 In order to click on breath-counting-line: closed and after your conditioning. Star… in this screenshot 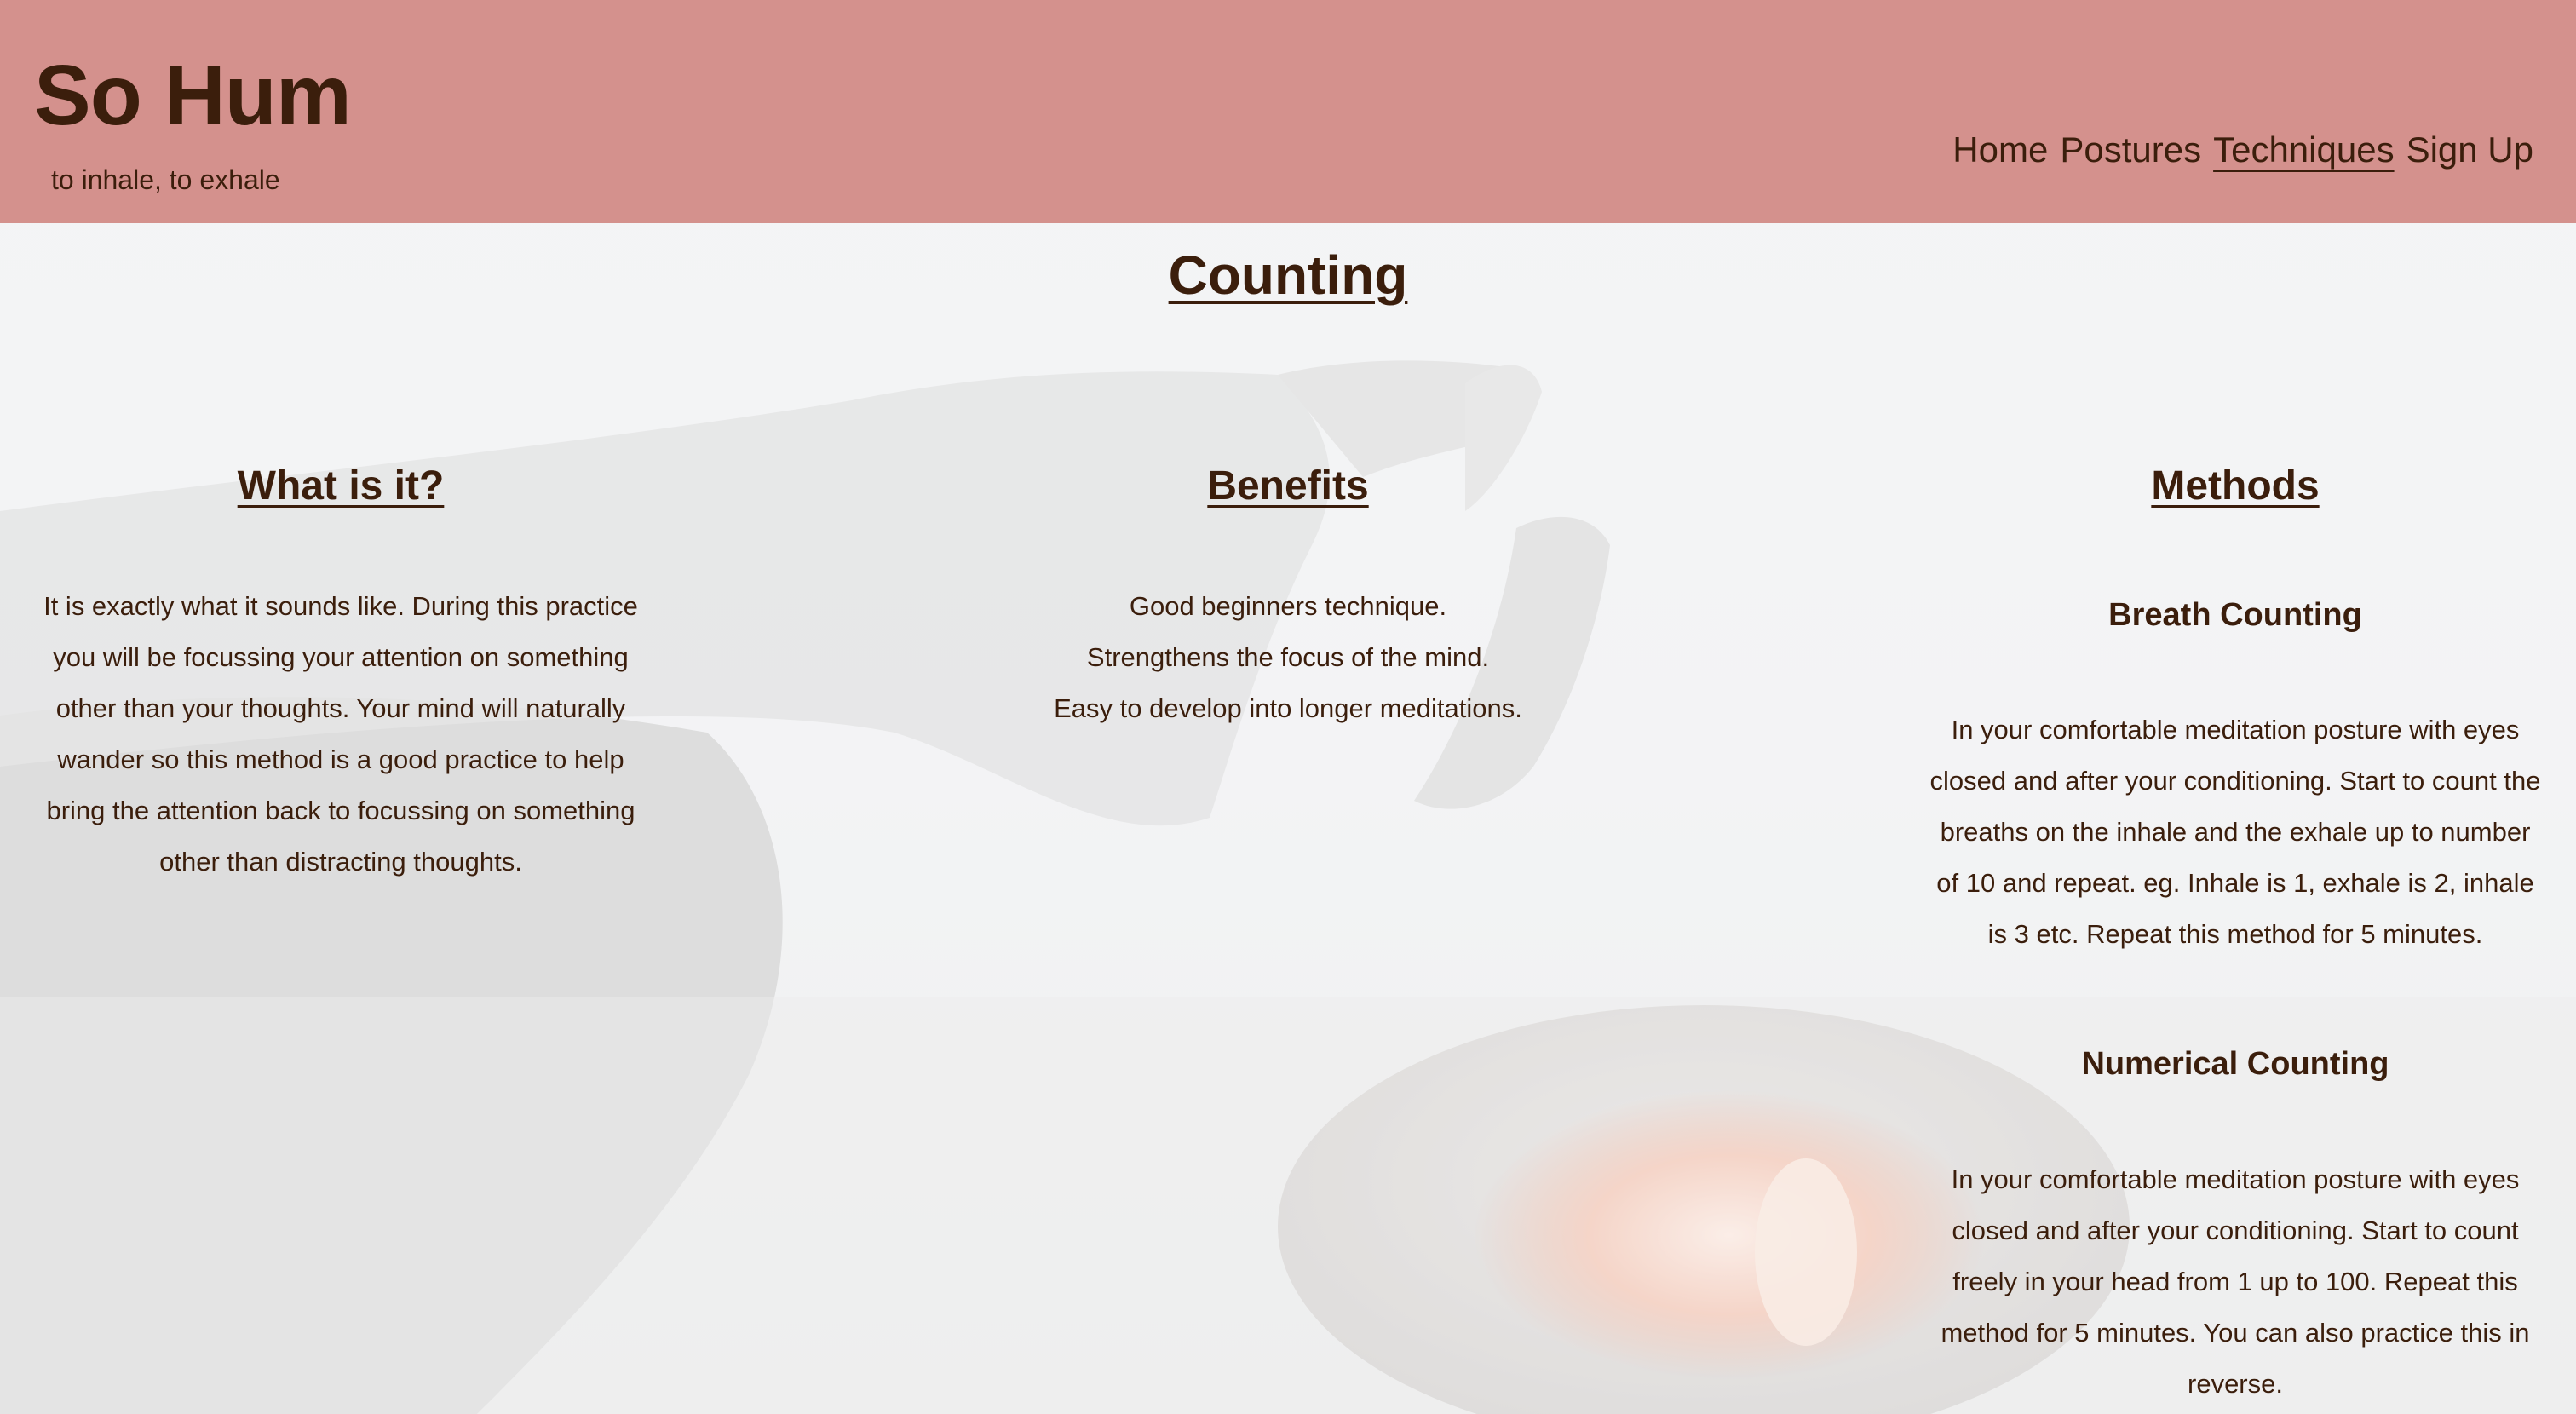, I will do `click(2235, 781)`.